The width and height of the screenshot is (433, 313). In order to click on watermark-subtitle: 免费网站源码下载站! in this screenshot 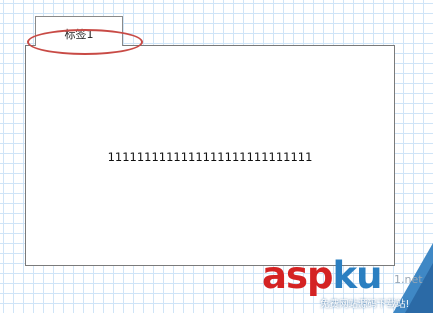, I will do `click(365, 304)`.